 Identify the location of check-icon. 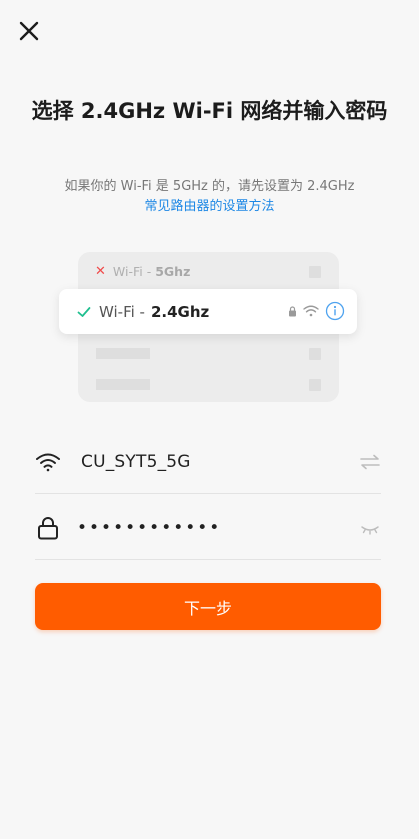
(84, 311).